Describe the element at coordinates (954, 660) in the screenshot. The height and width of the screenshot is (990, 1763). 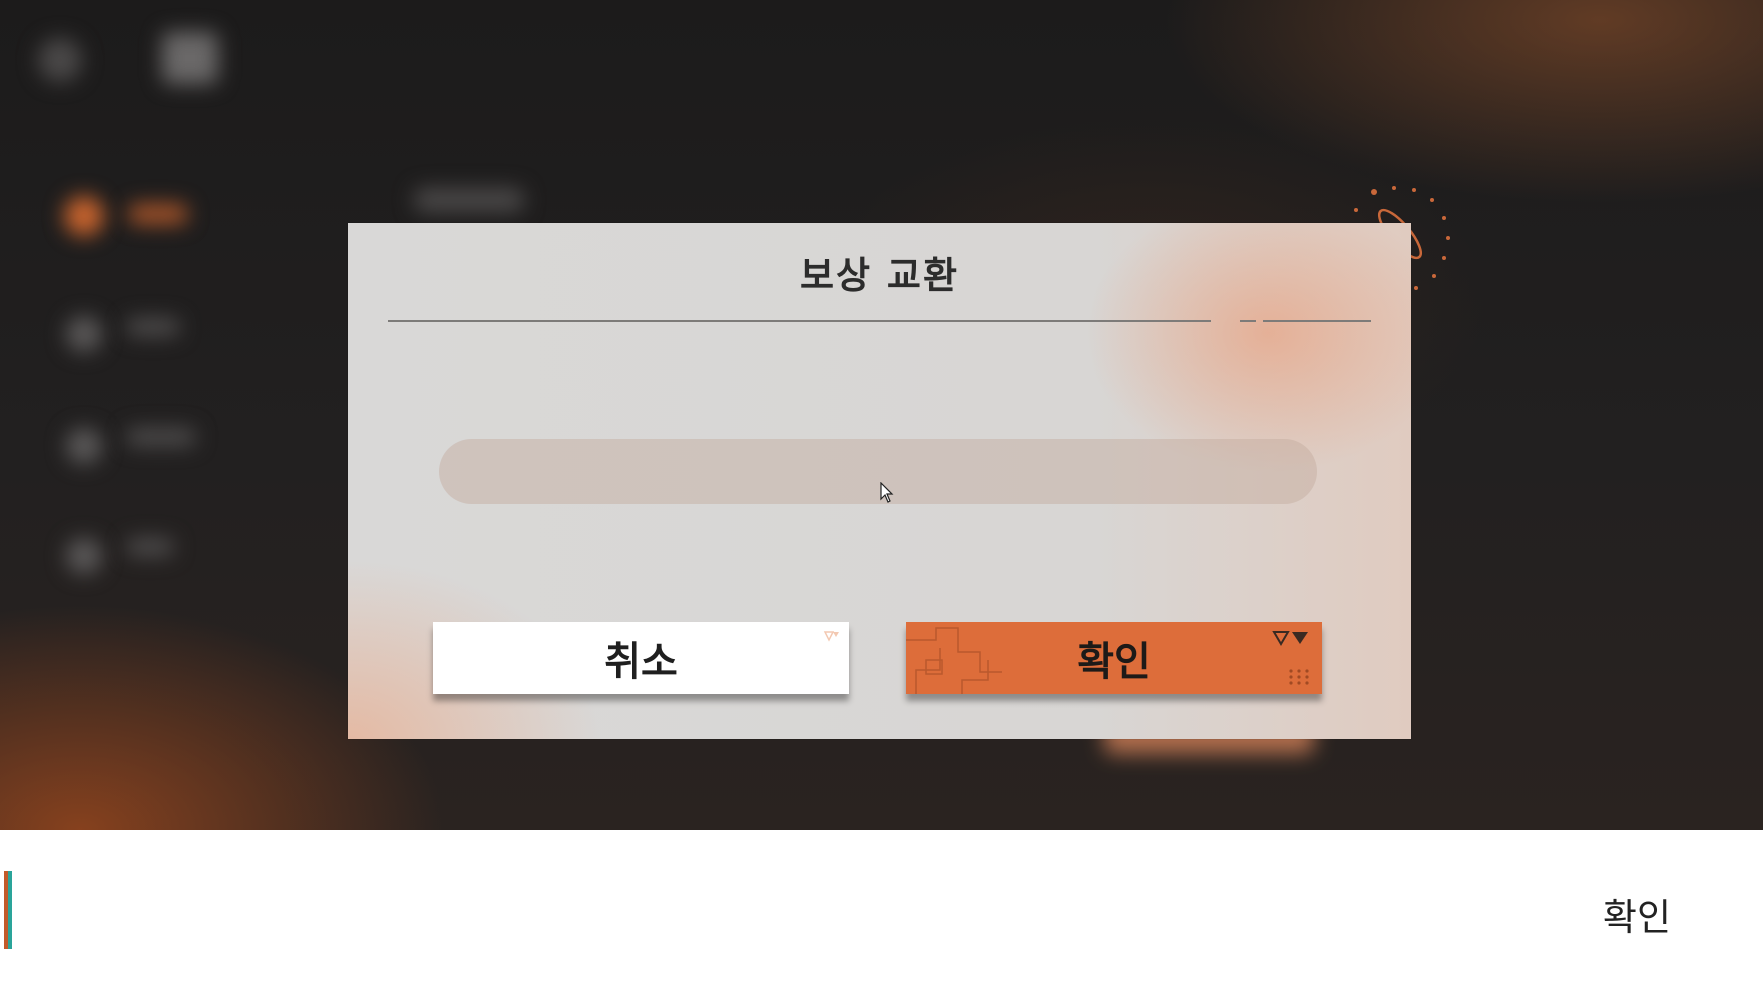
I see `circuit-pattern-icon` at that location.